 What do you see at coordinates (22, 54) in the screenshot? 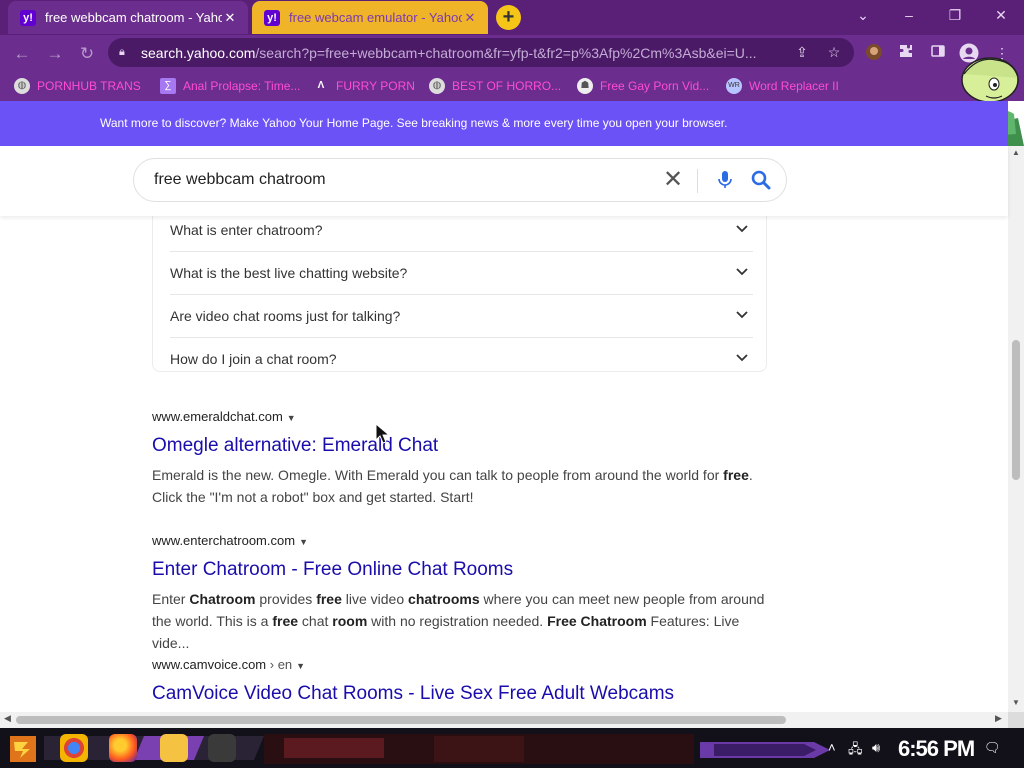
I see `back-button: ←` at bounding box center [22, 54].